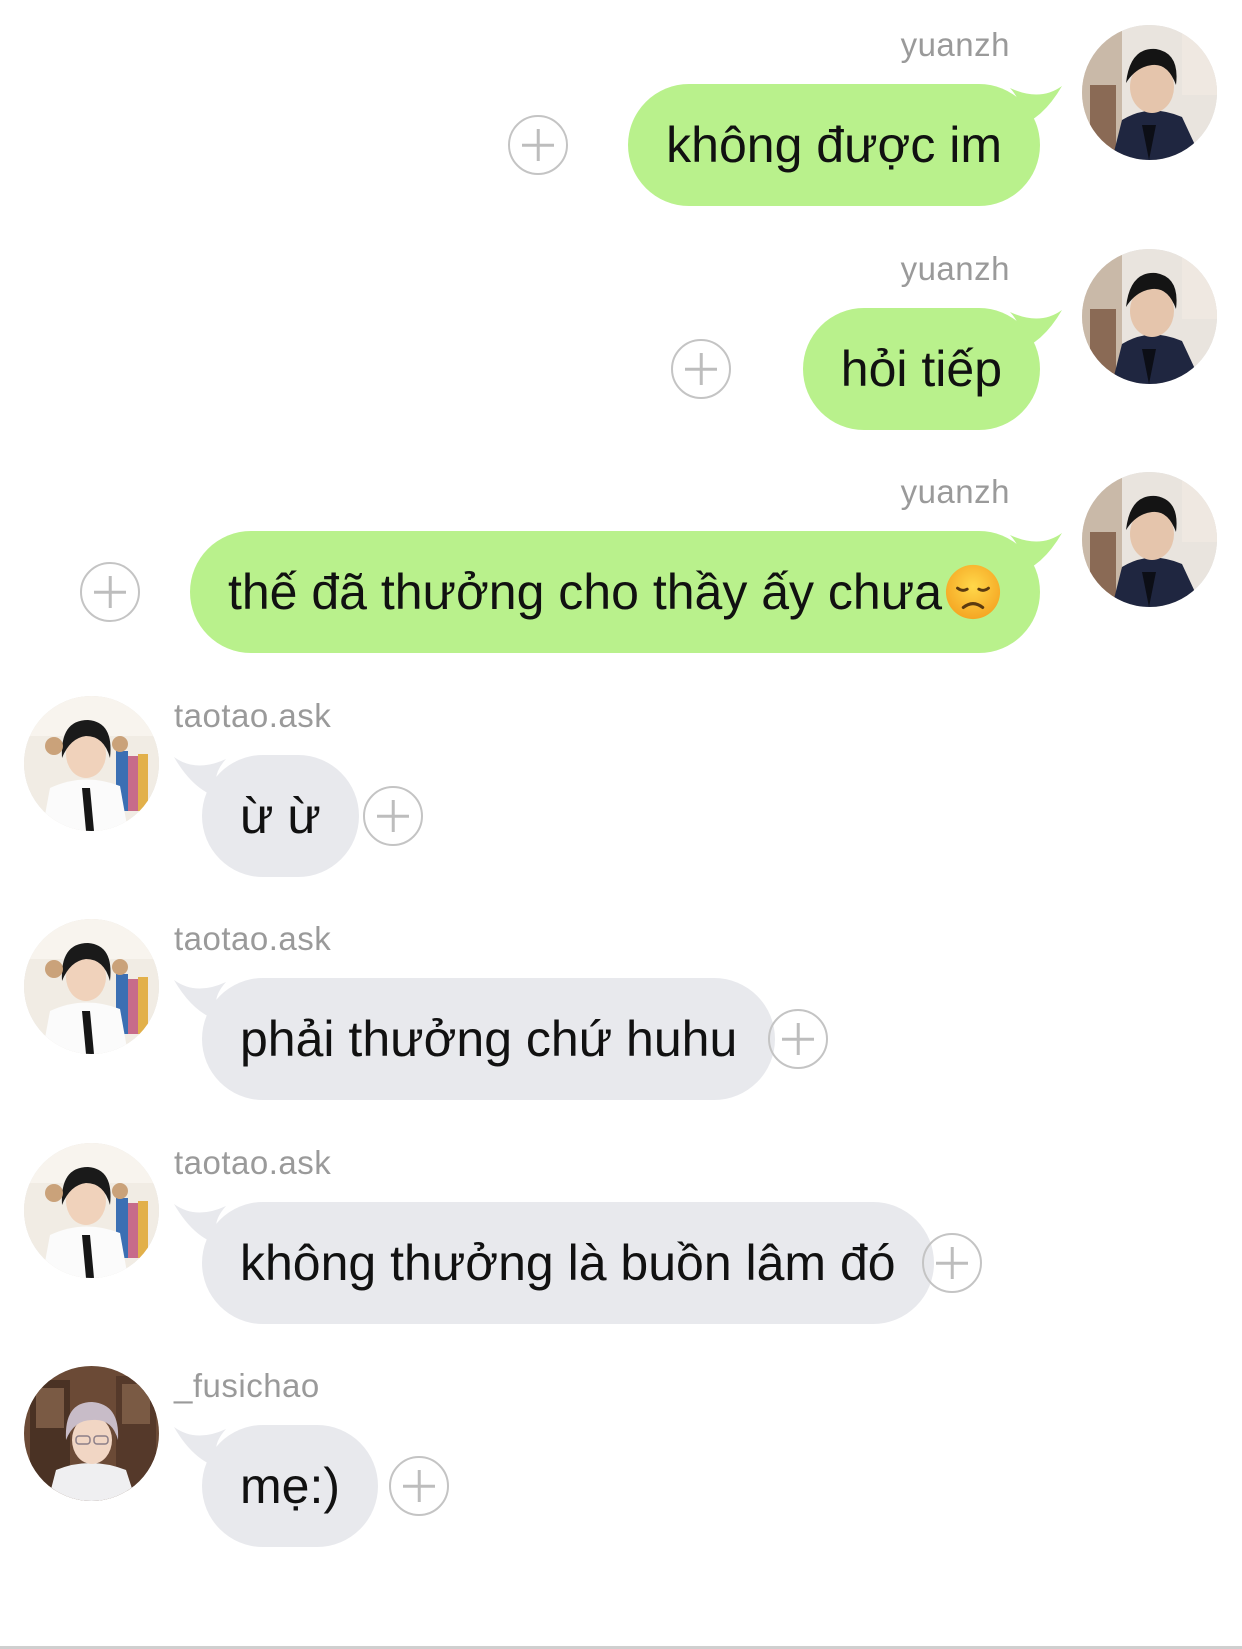 This screenshot has width=1242, height=1649. I want to click on disappointed-face-icon, so click(973, 591).